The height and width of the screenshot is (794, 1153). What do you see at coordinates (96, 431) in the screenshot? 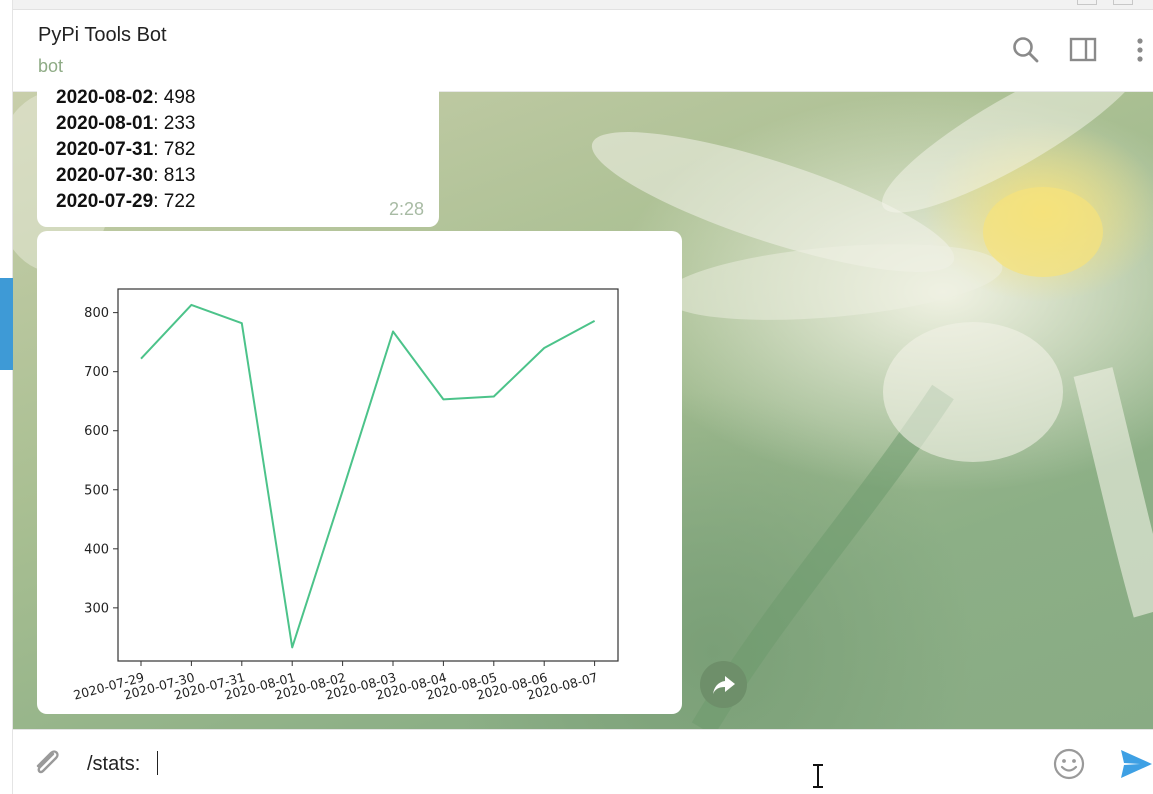
I see `y-tick-label: 600` at bounding box center [96, 431].